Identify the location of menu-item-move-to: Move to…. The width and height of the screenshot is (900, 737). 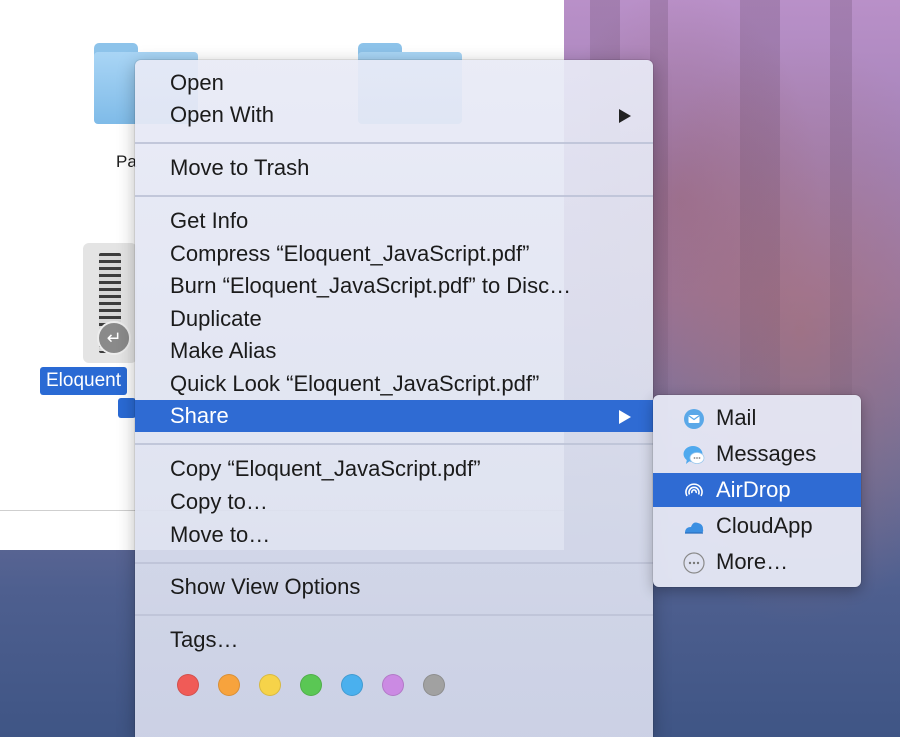
(394, 535).